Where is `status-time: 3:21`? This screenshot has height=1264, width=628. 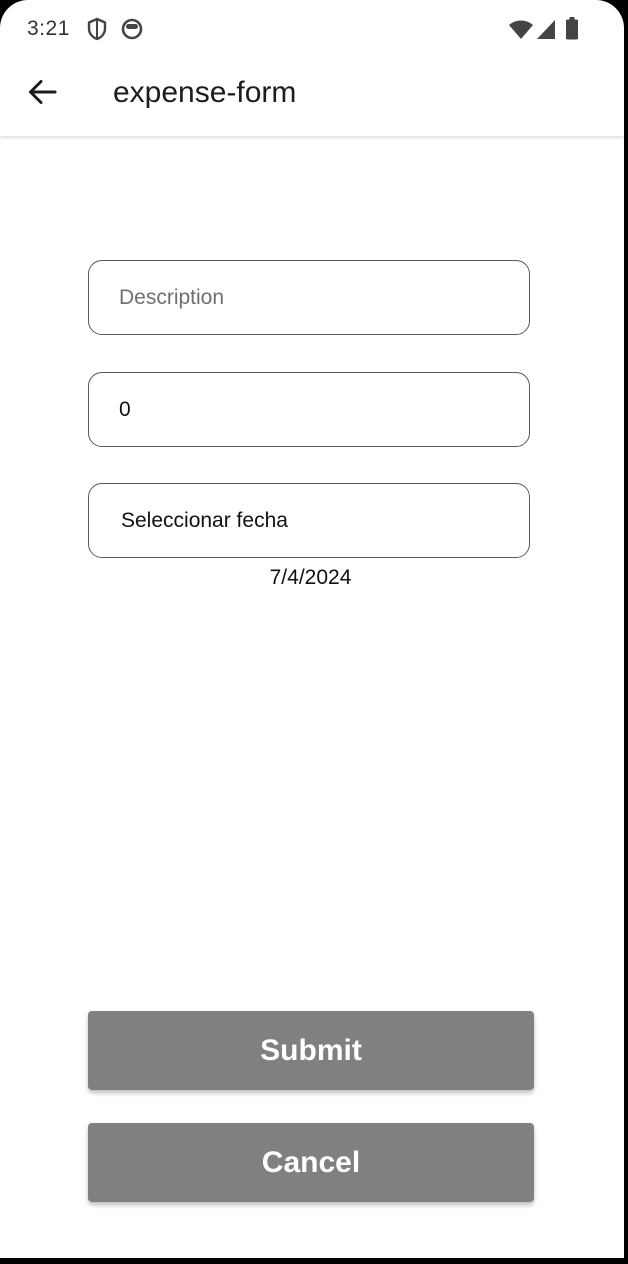
status-time: 3:21 is located at coordinates (48, 28).